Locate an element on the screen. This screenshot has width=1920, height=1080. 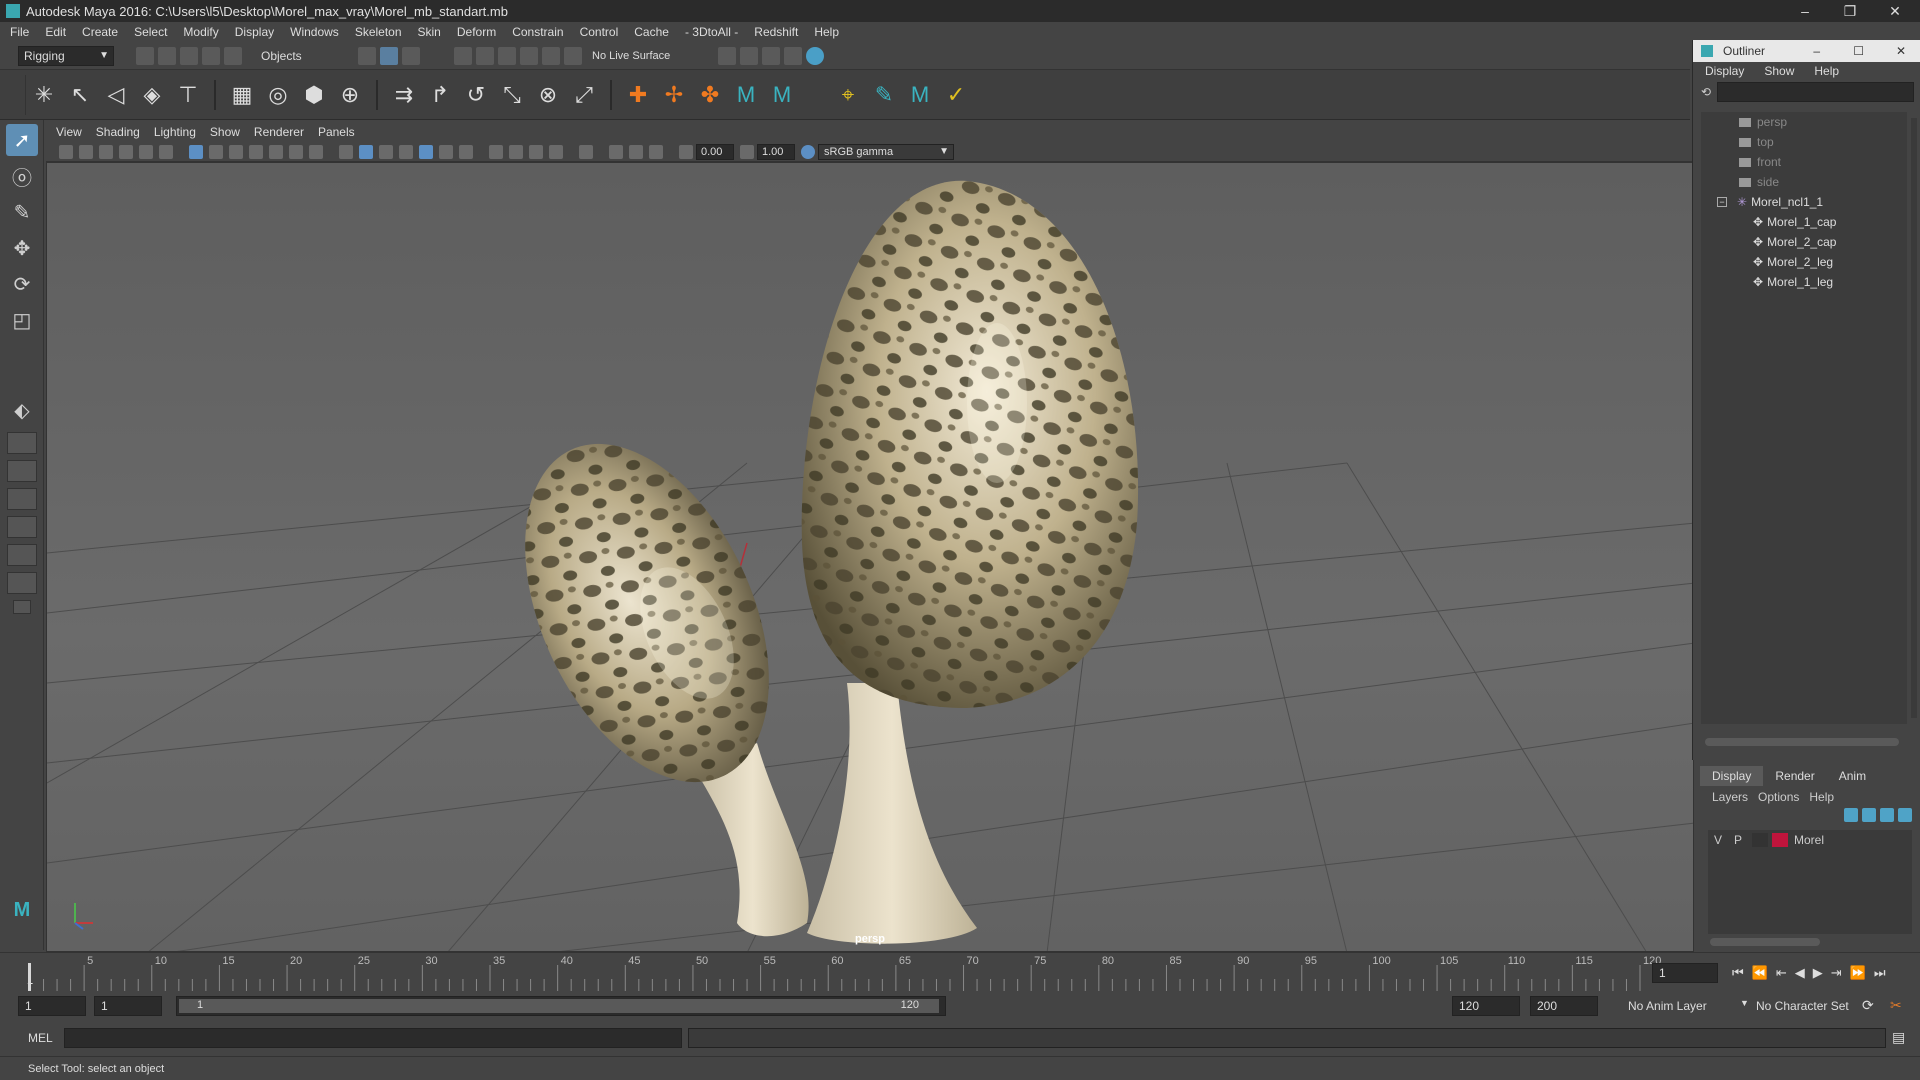
refresh-icon: ⟲ is located at coordinates (1706, 92).